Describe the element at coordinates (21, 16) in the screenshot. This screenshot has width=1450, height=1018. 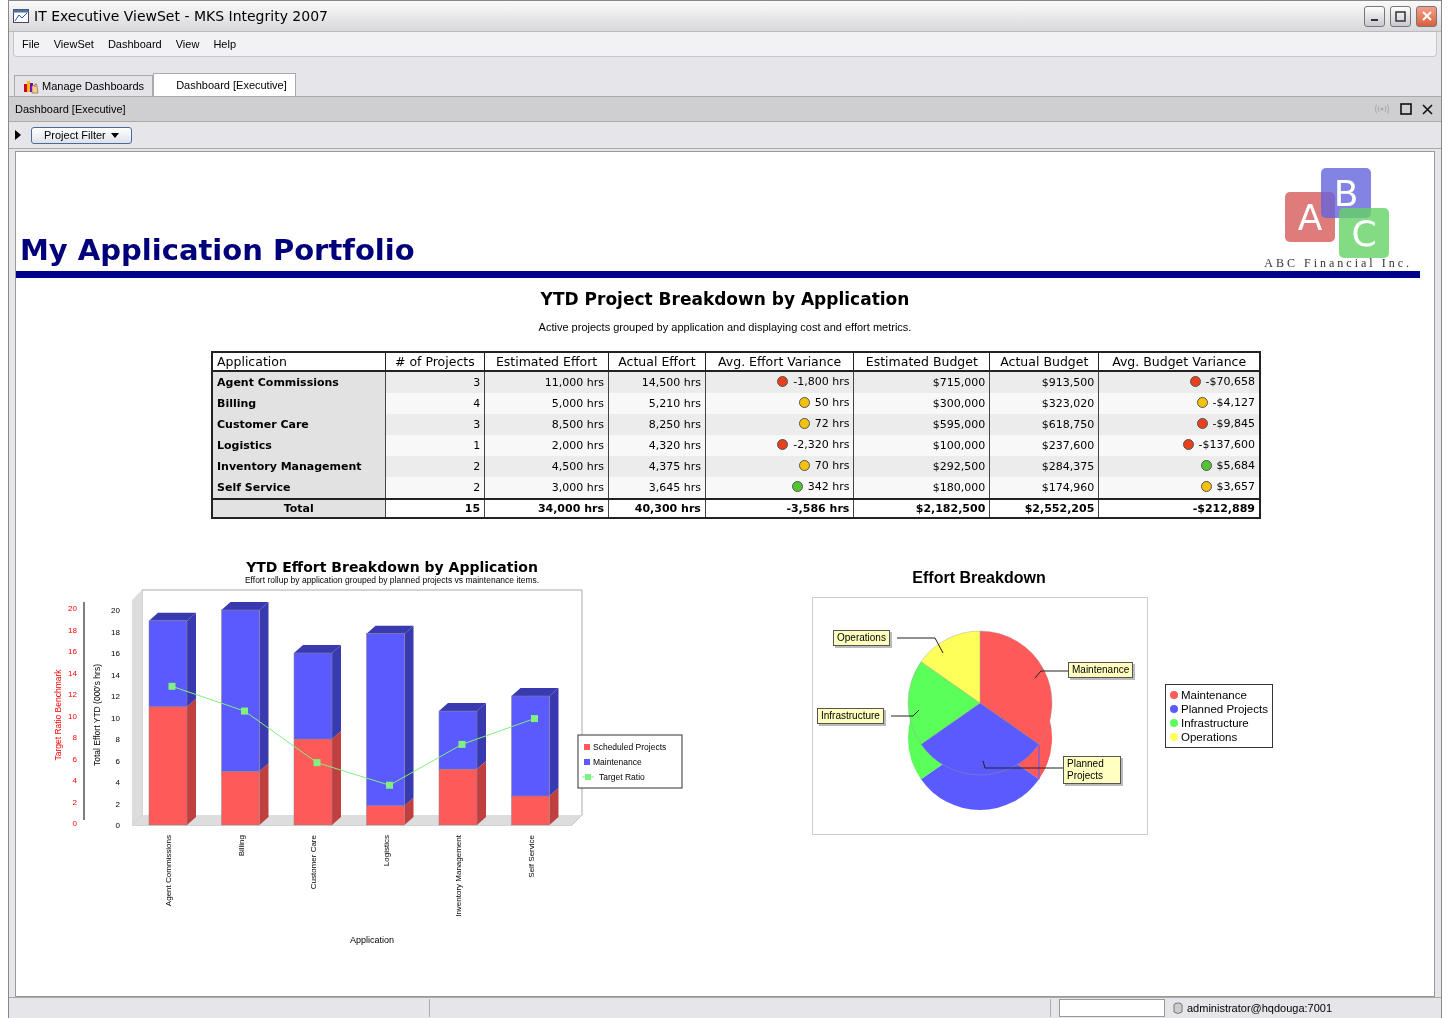
I see `chart-window-icon` at that location.